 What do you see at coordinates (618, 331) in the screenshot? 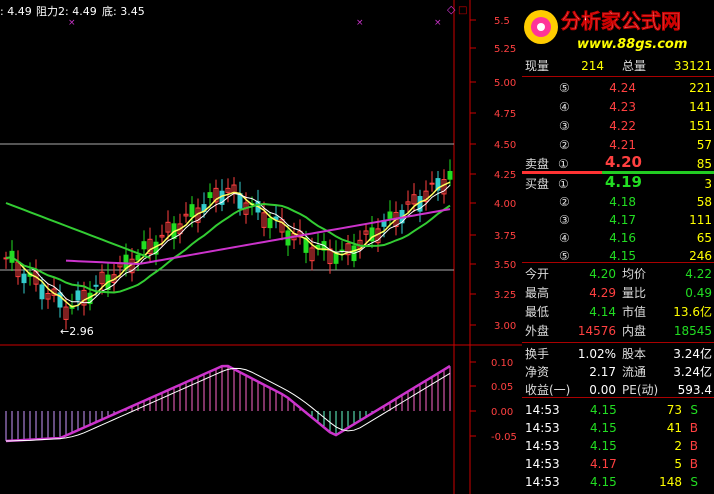
I see `stat-row: 外盘 14576 内盘 18545` at bounding box center [618, 331].